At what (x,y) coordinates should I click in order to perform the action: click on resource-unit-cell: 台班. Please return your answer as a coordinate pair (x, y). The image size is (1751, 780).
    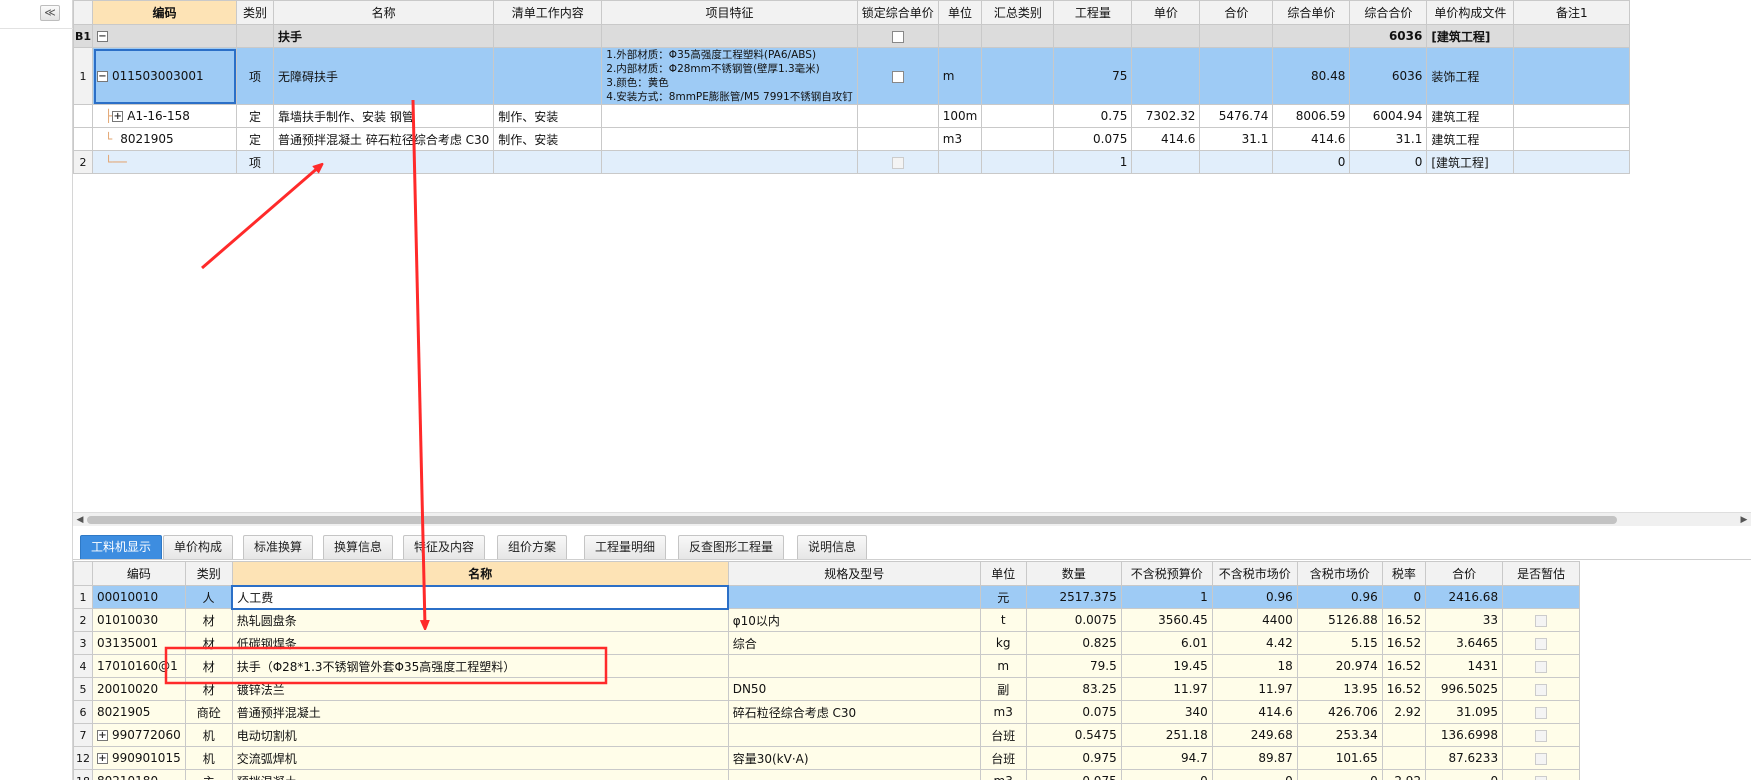
    Looking at the image, I should click on (1003, 735).